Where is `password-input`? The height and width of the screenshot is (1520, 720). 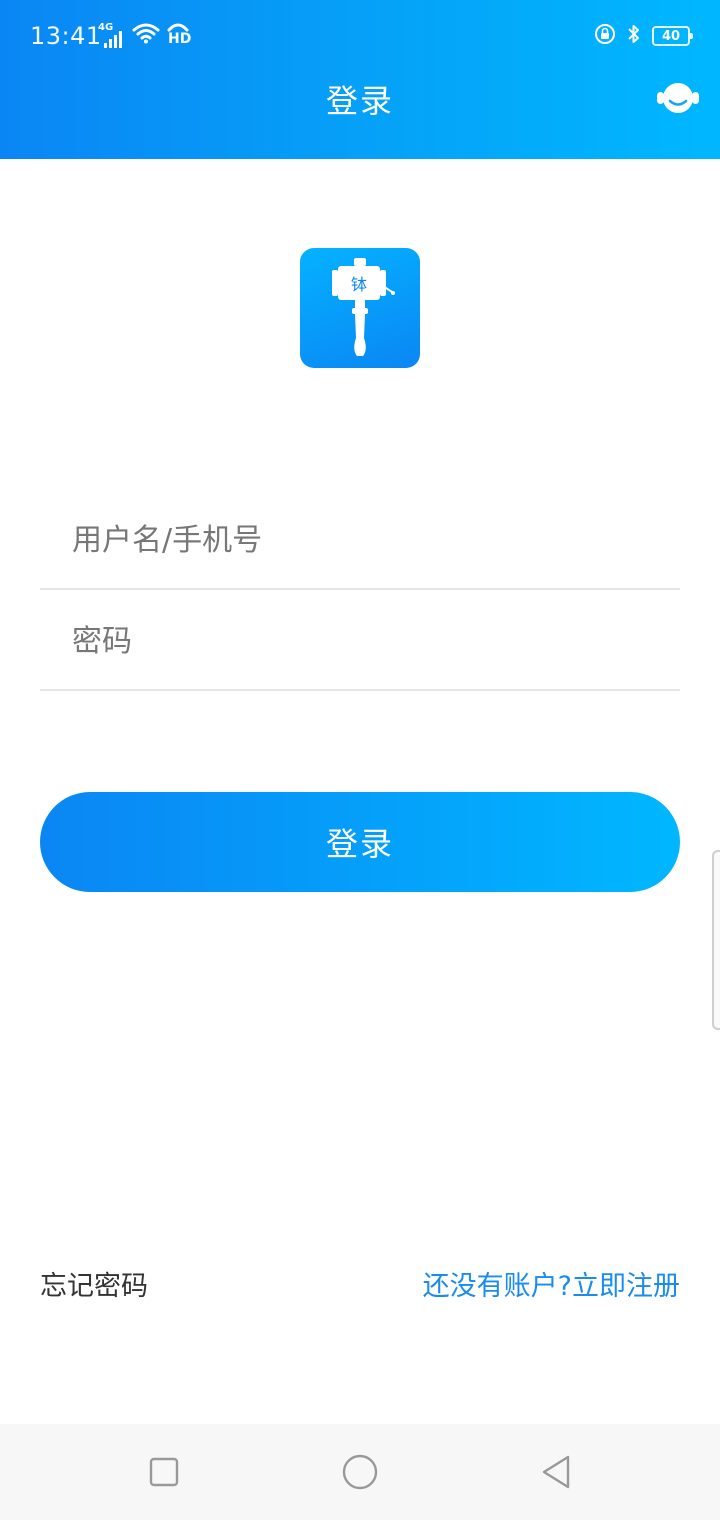
password-input is located at coordinates (370, 641).